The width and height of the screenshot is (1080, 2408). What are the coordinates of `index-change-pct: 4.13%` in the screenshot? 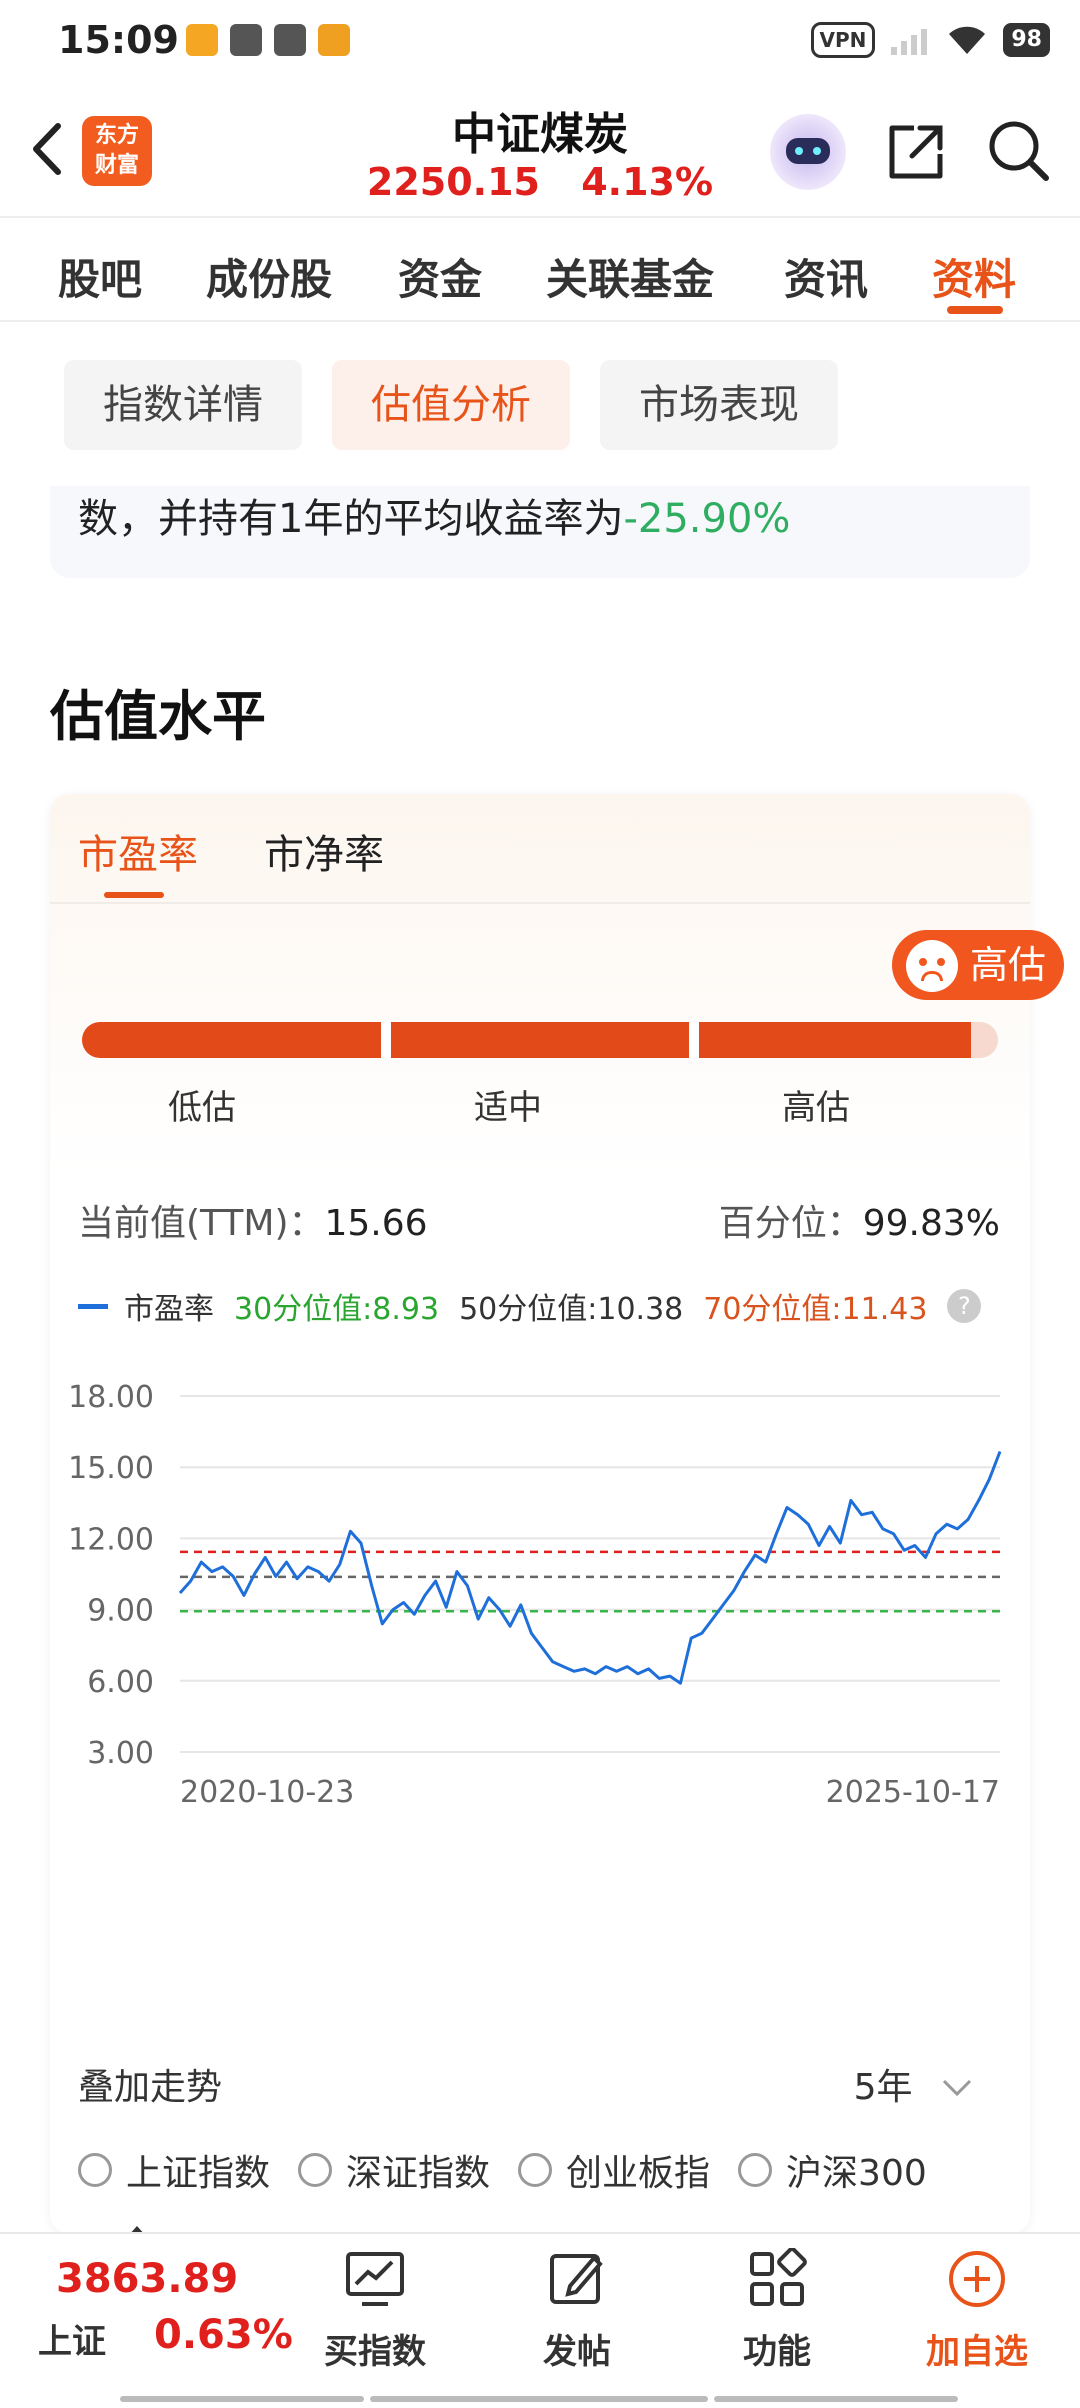 It's located at (647, 182).